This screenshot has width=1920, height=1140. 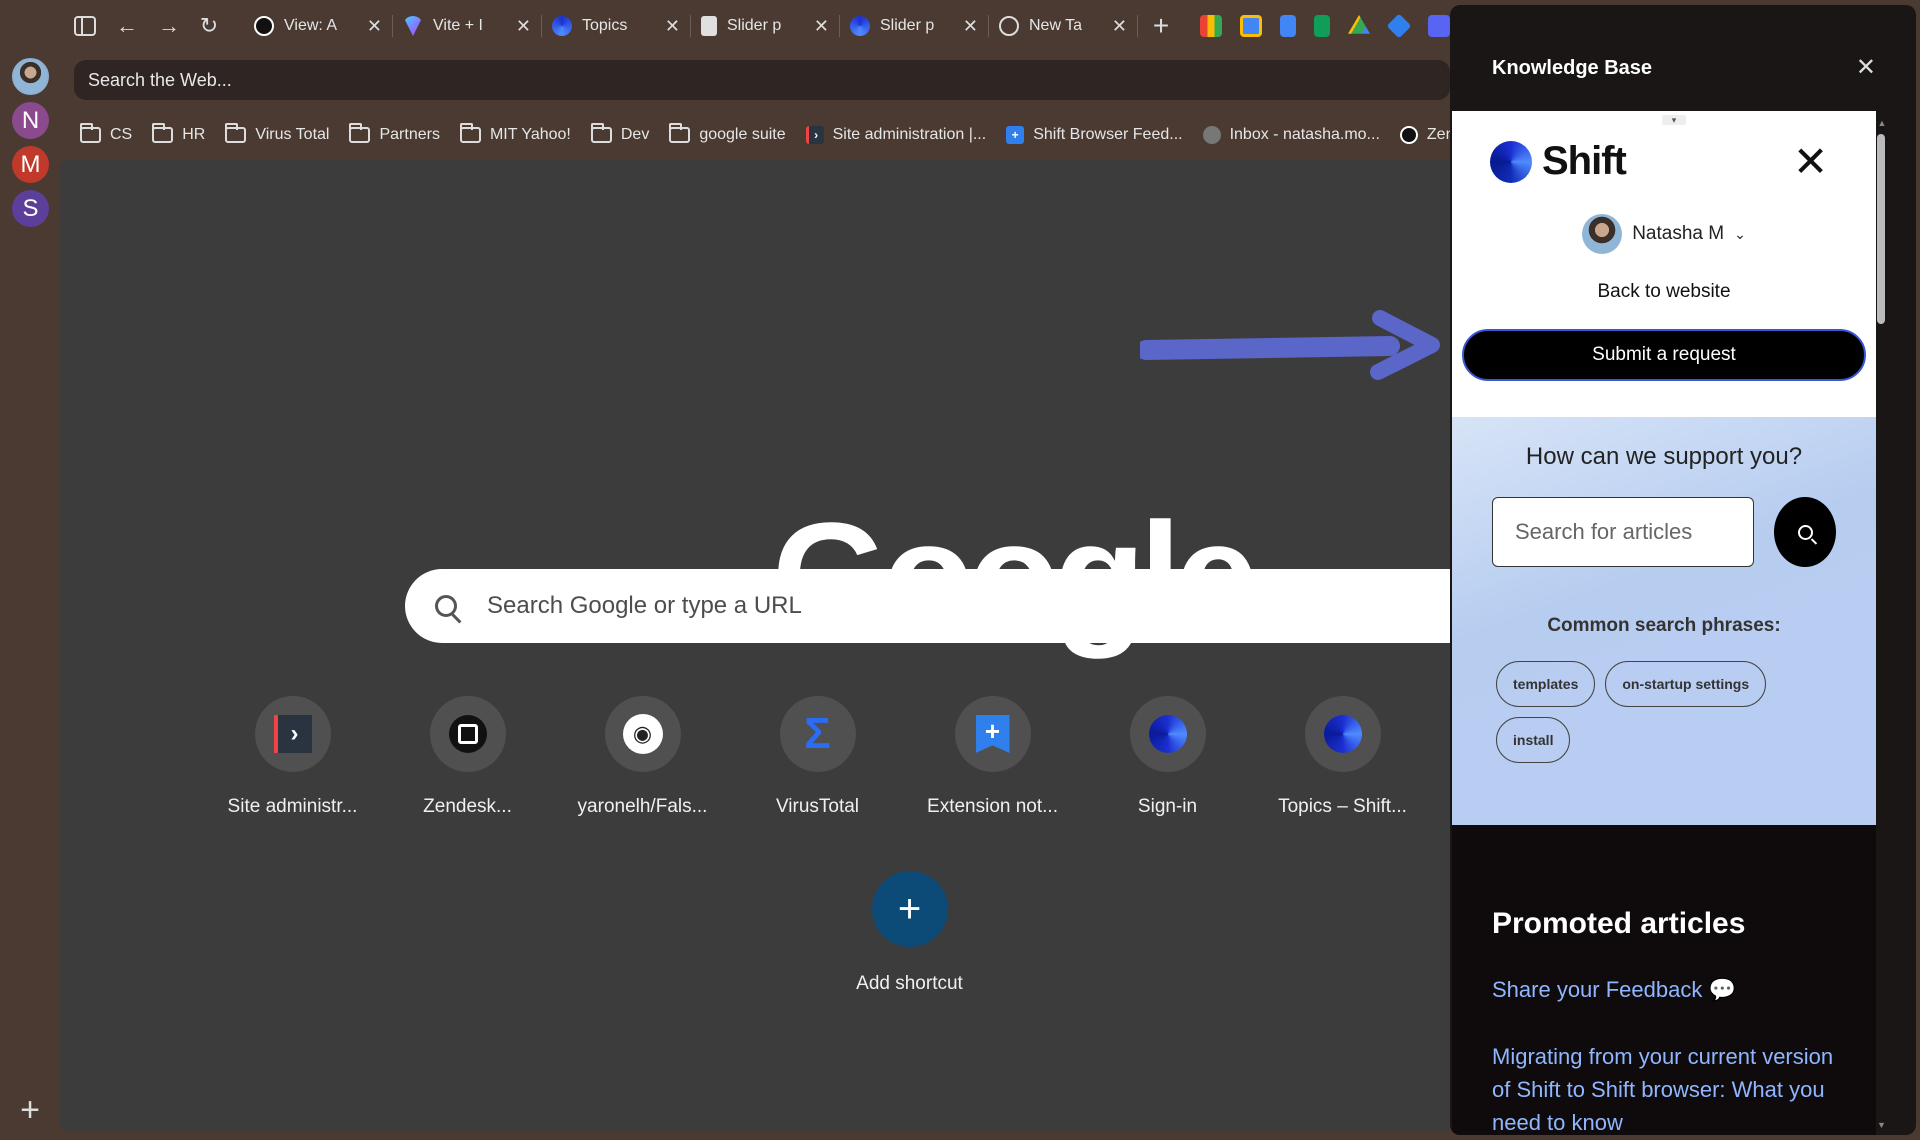 What do you see at coordinates (909, 909) in the screenshot?
I see `plus-icon: +` at bounding box center [909, 909].